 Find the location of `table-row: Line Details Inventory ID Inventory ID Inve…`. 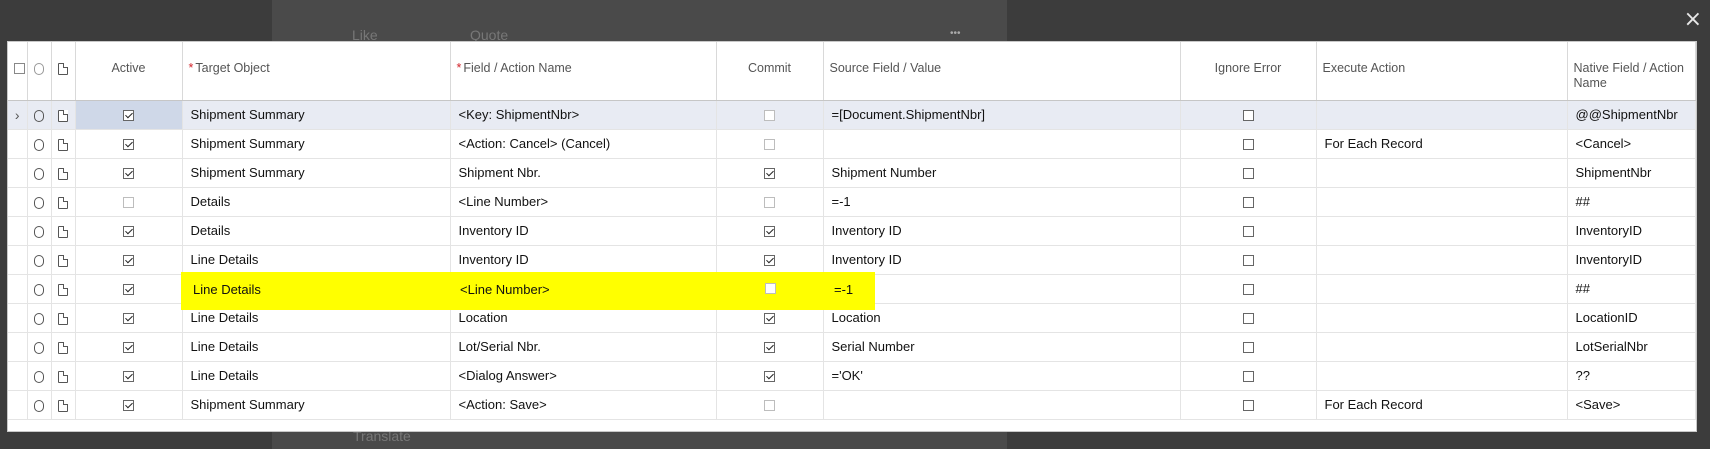

table-row: Line Details Inventory ID Inventory ID Inve… is located at coordinates (852, 260).